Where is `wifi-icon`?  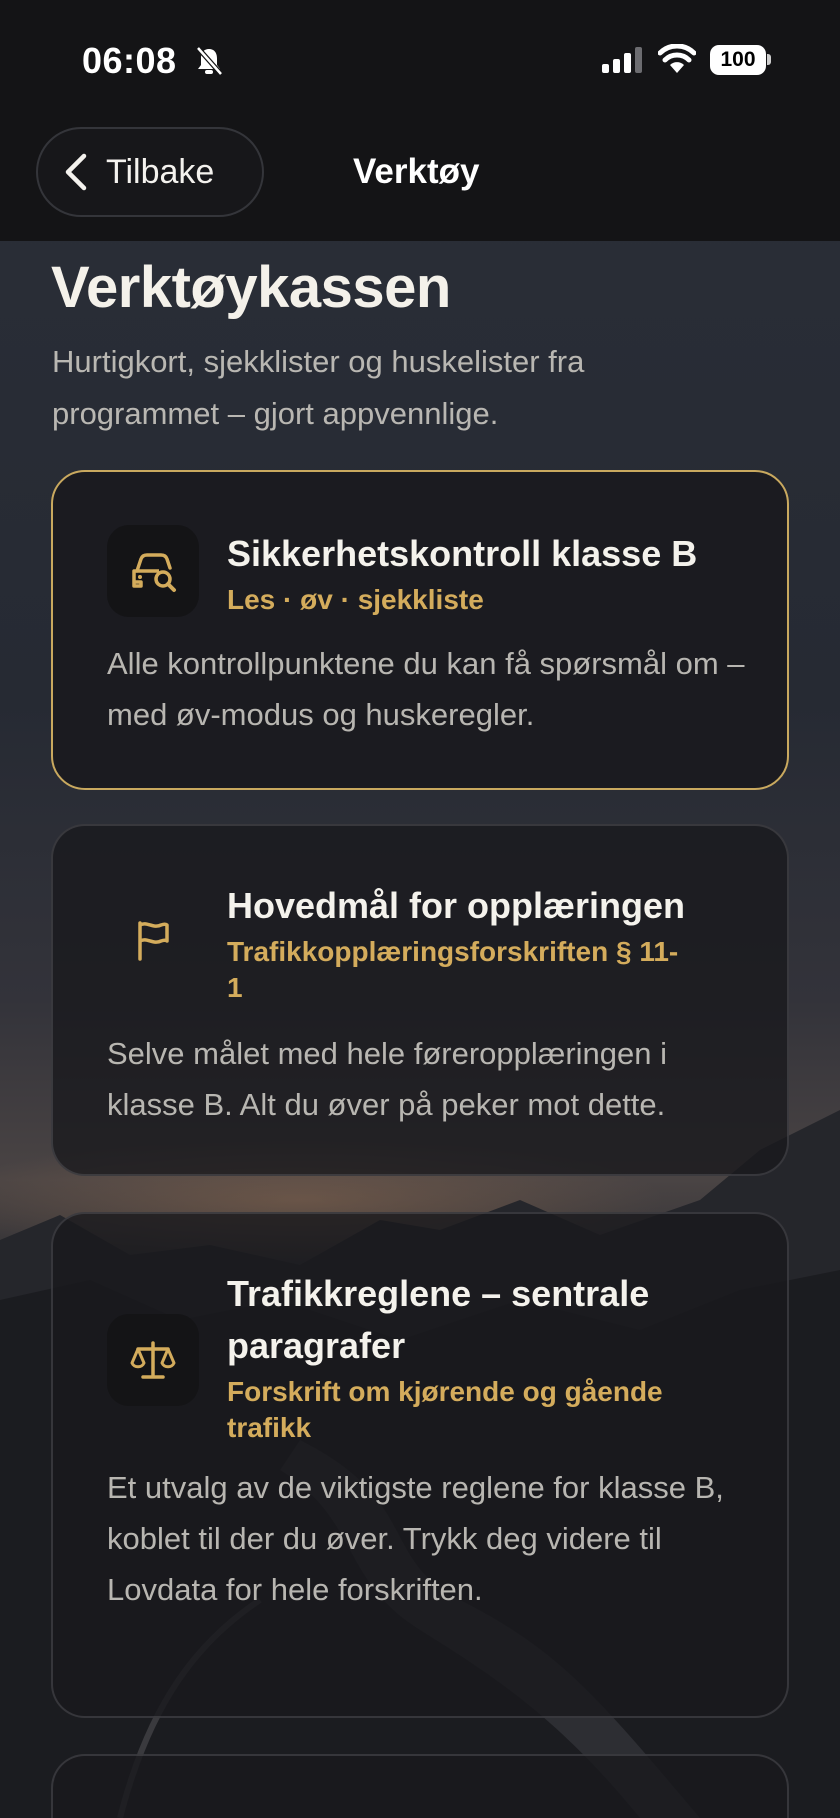 wifi-icon is located at coordinates (677, 58).